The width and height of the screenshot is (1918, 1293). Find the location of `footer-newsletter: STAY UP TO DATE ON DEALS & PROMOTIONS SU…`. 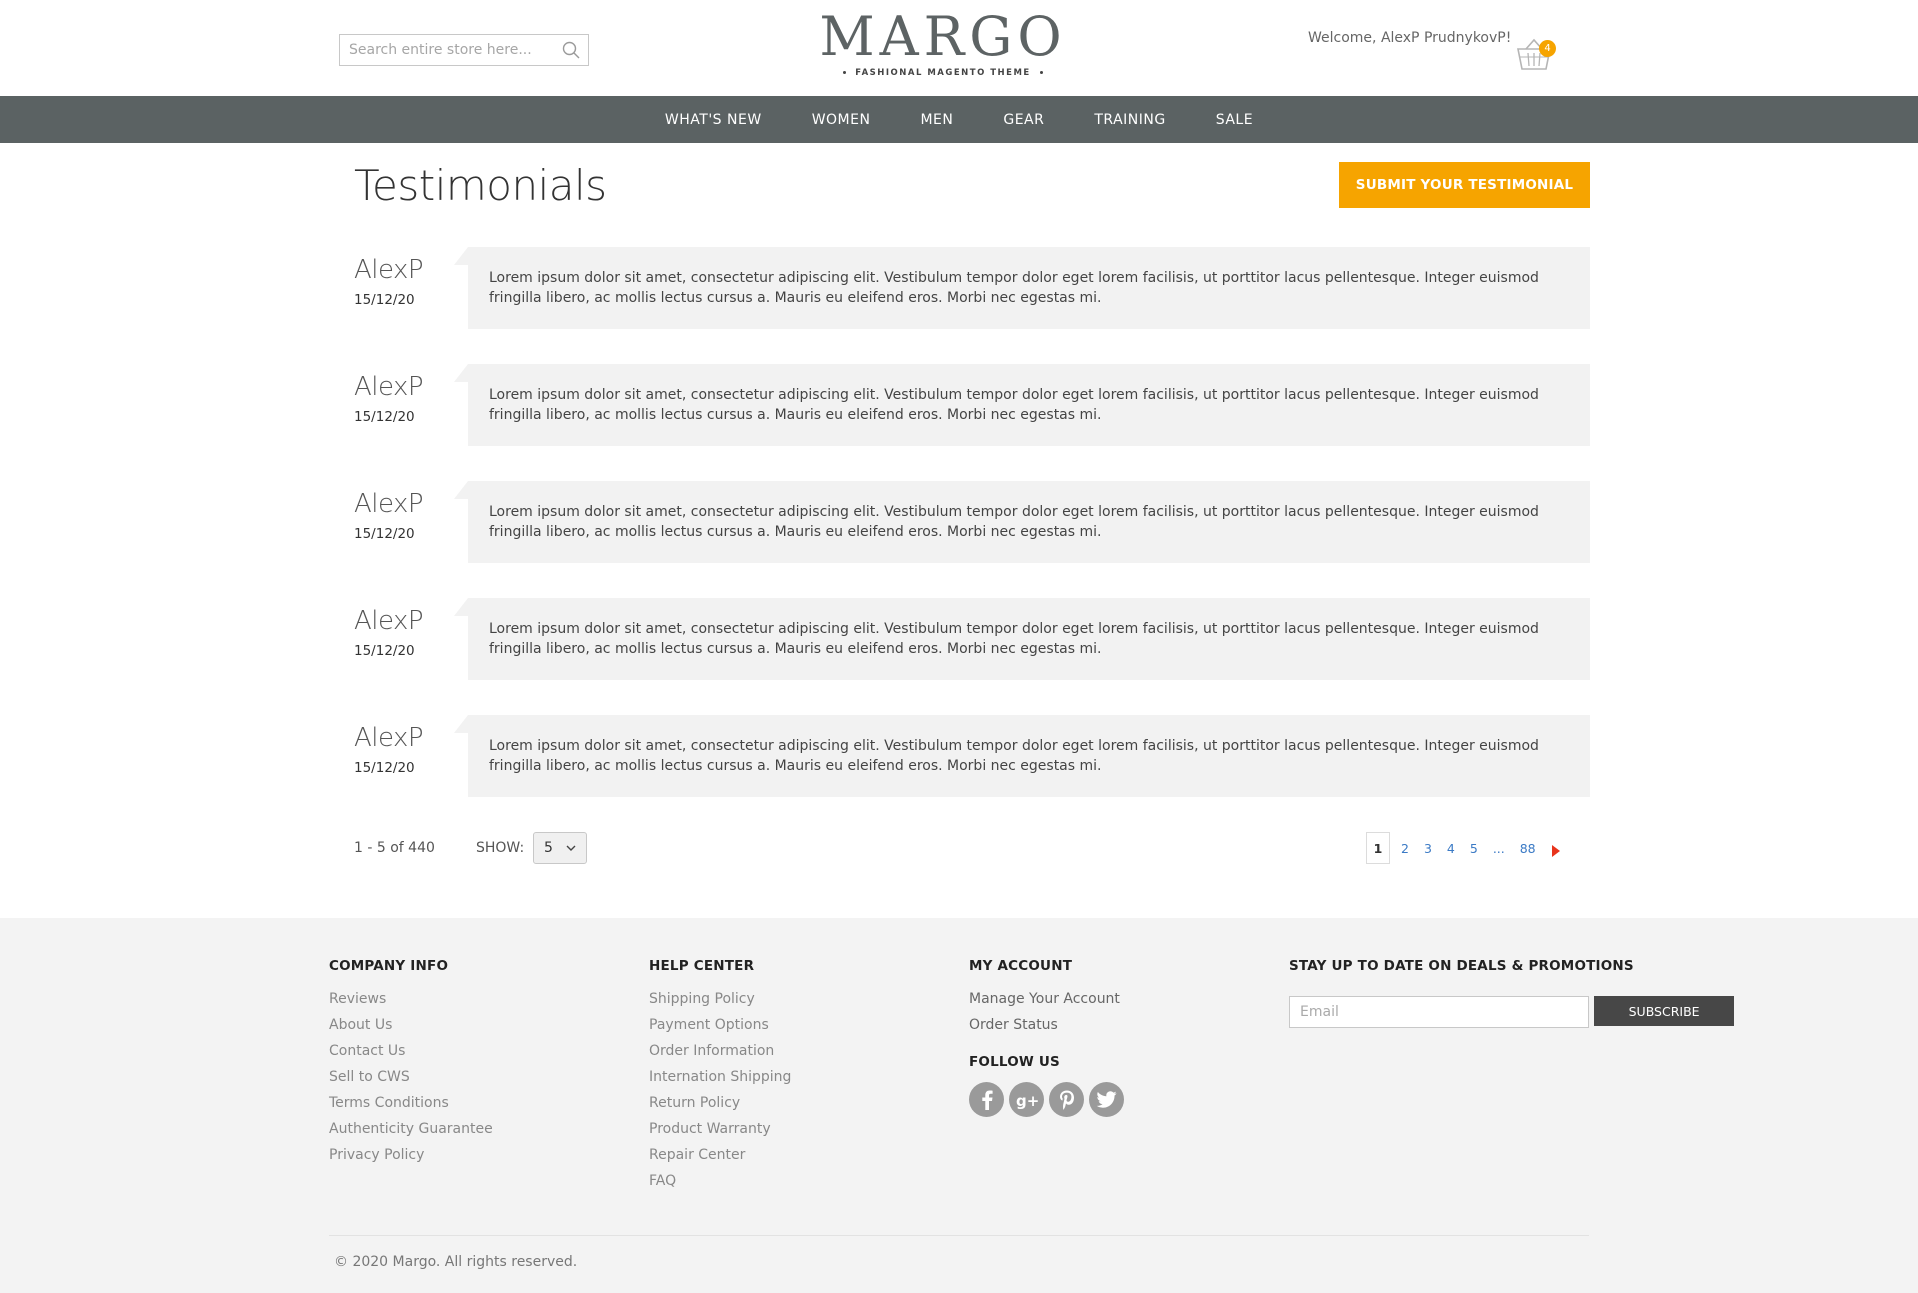

footer-newsletter: STAY UP TO DATE ON DEALS & PROMOTIONS SU… is located at coordinates (1512, 993).